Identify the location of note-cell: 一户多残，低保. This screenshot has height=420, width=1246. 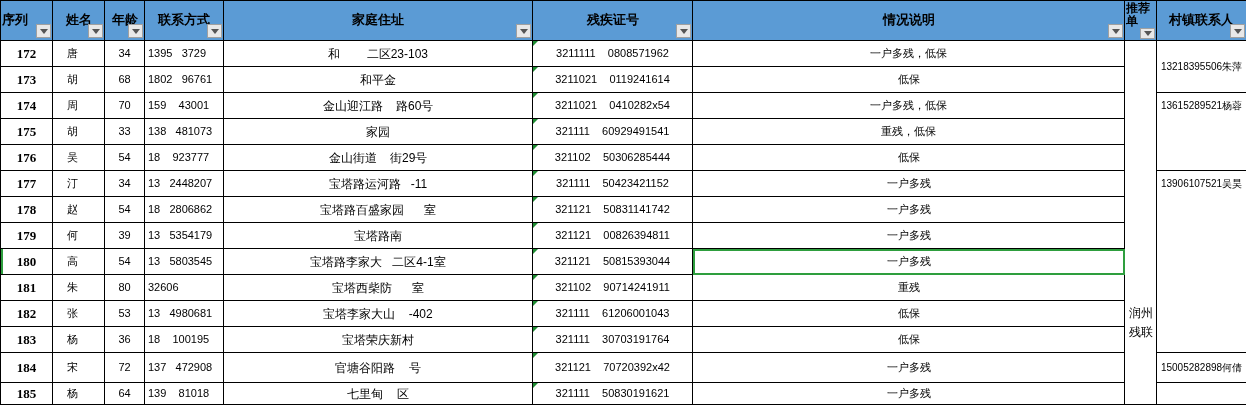
(908, 53).